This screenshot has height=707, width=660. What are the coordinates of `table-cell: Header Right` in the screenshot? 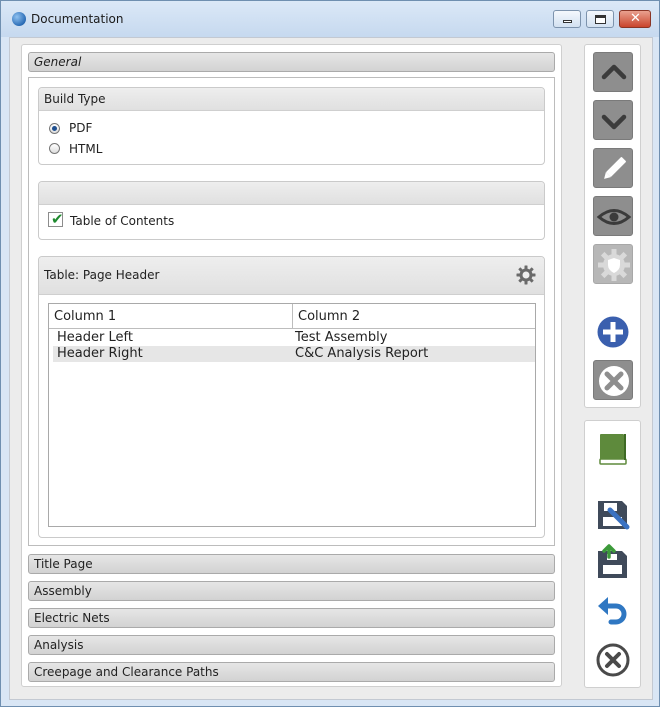 It's located at (100, 353).